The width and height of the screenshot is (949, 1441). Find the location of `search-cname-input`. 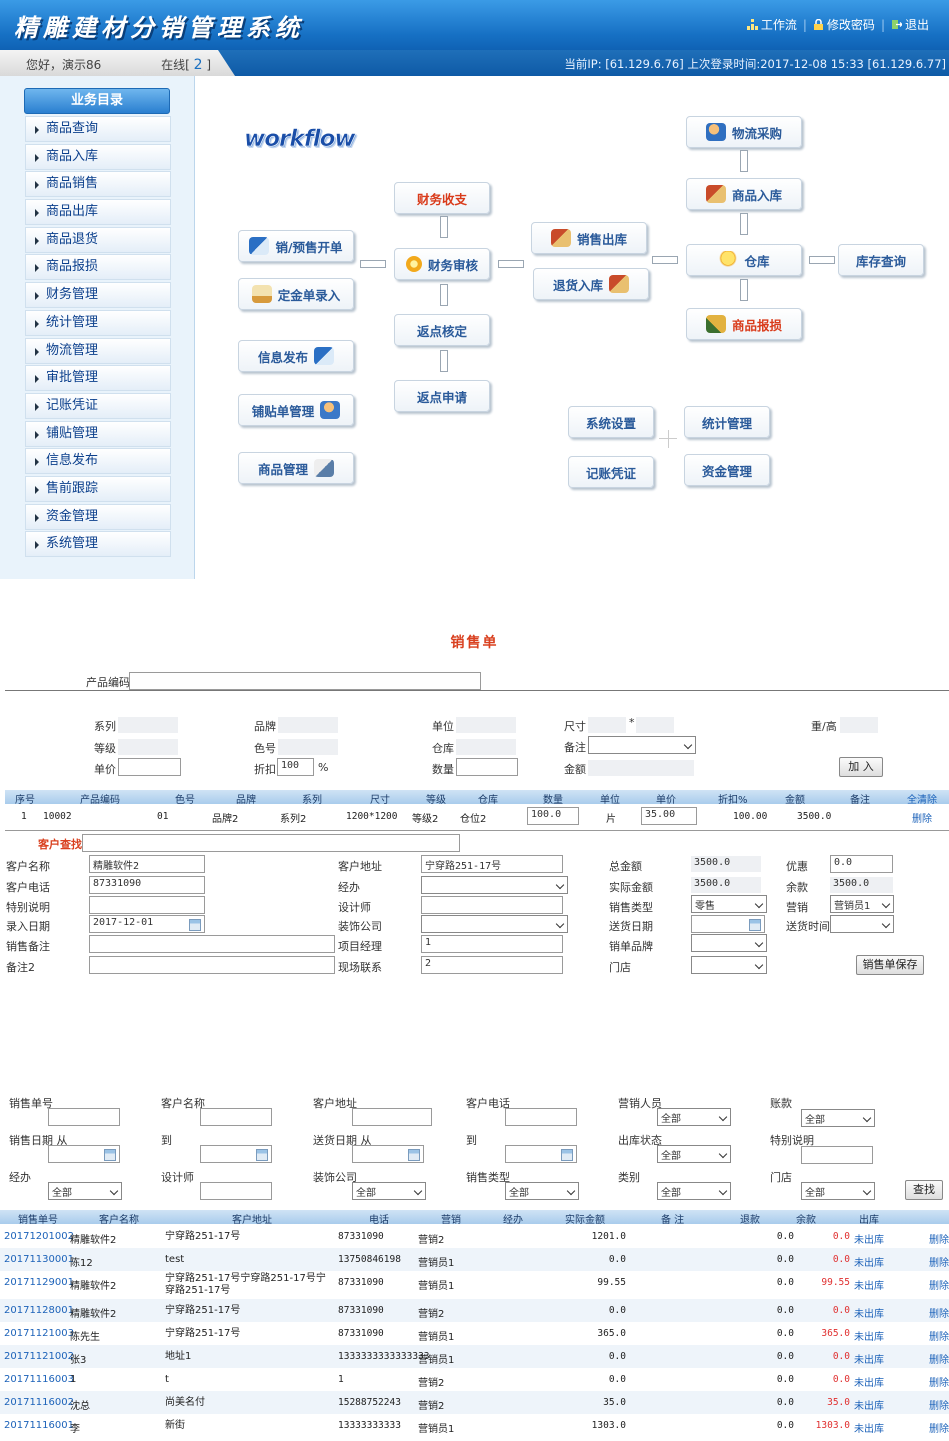

search-cname-input is located at coordinates (236, 1117).